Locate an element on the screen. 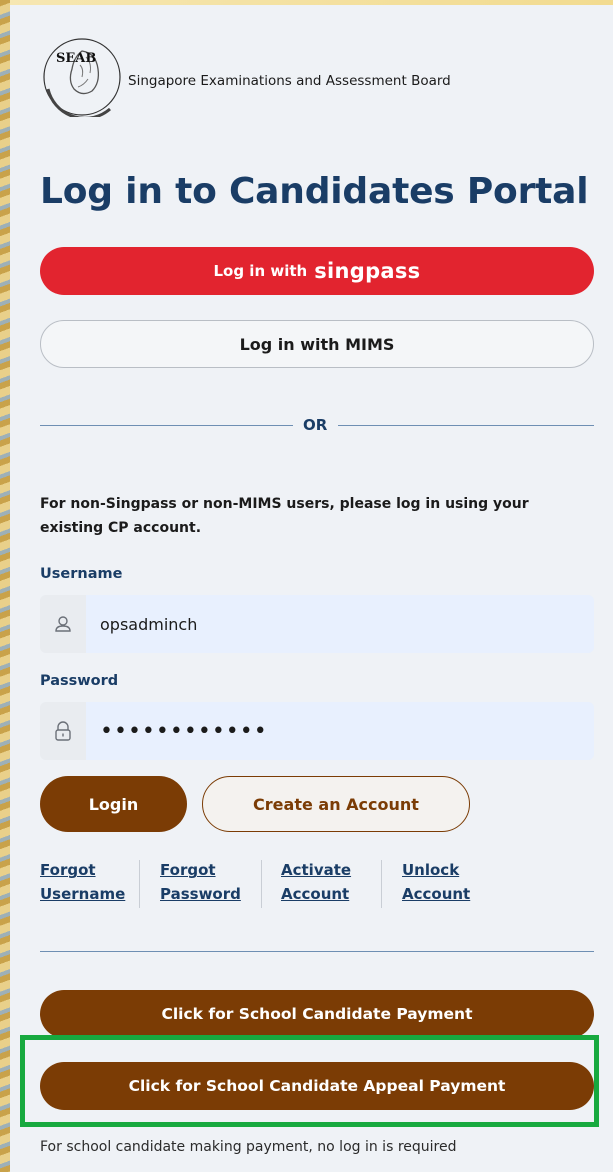 This screenshot has width=613, height=1172. link-line: Activate is located at coordinates (316, 870).